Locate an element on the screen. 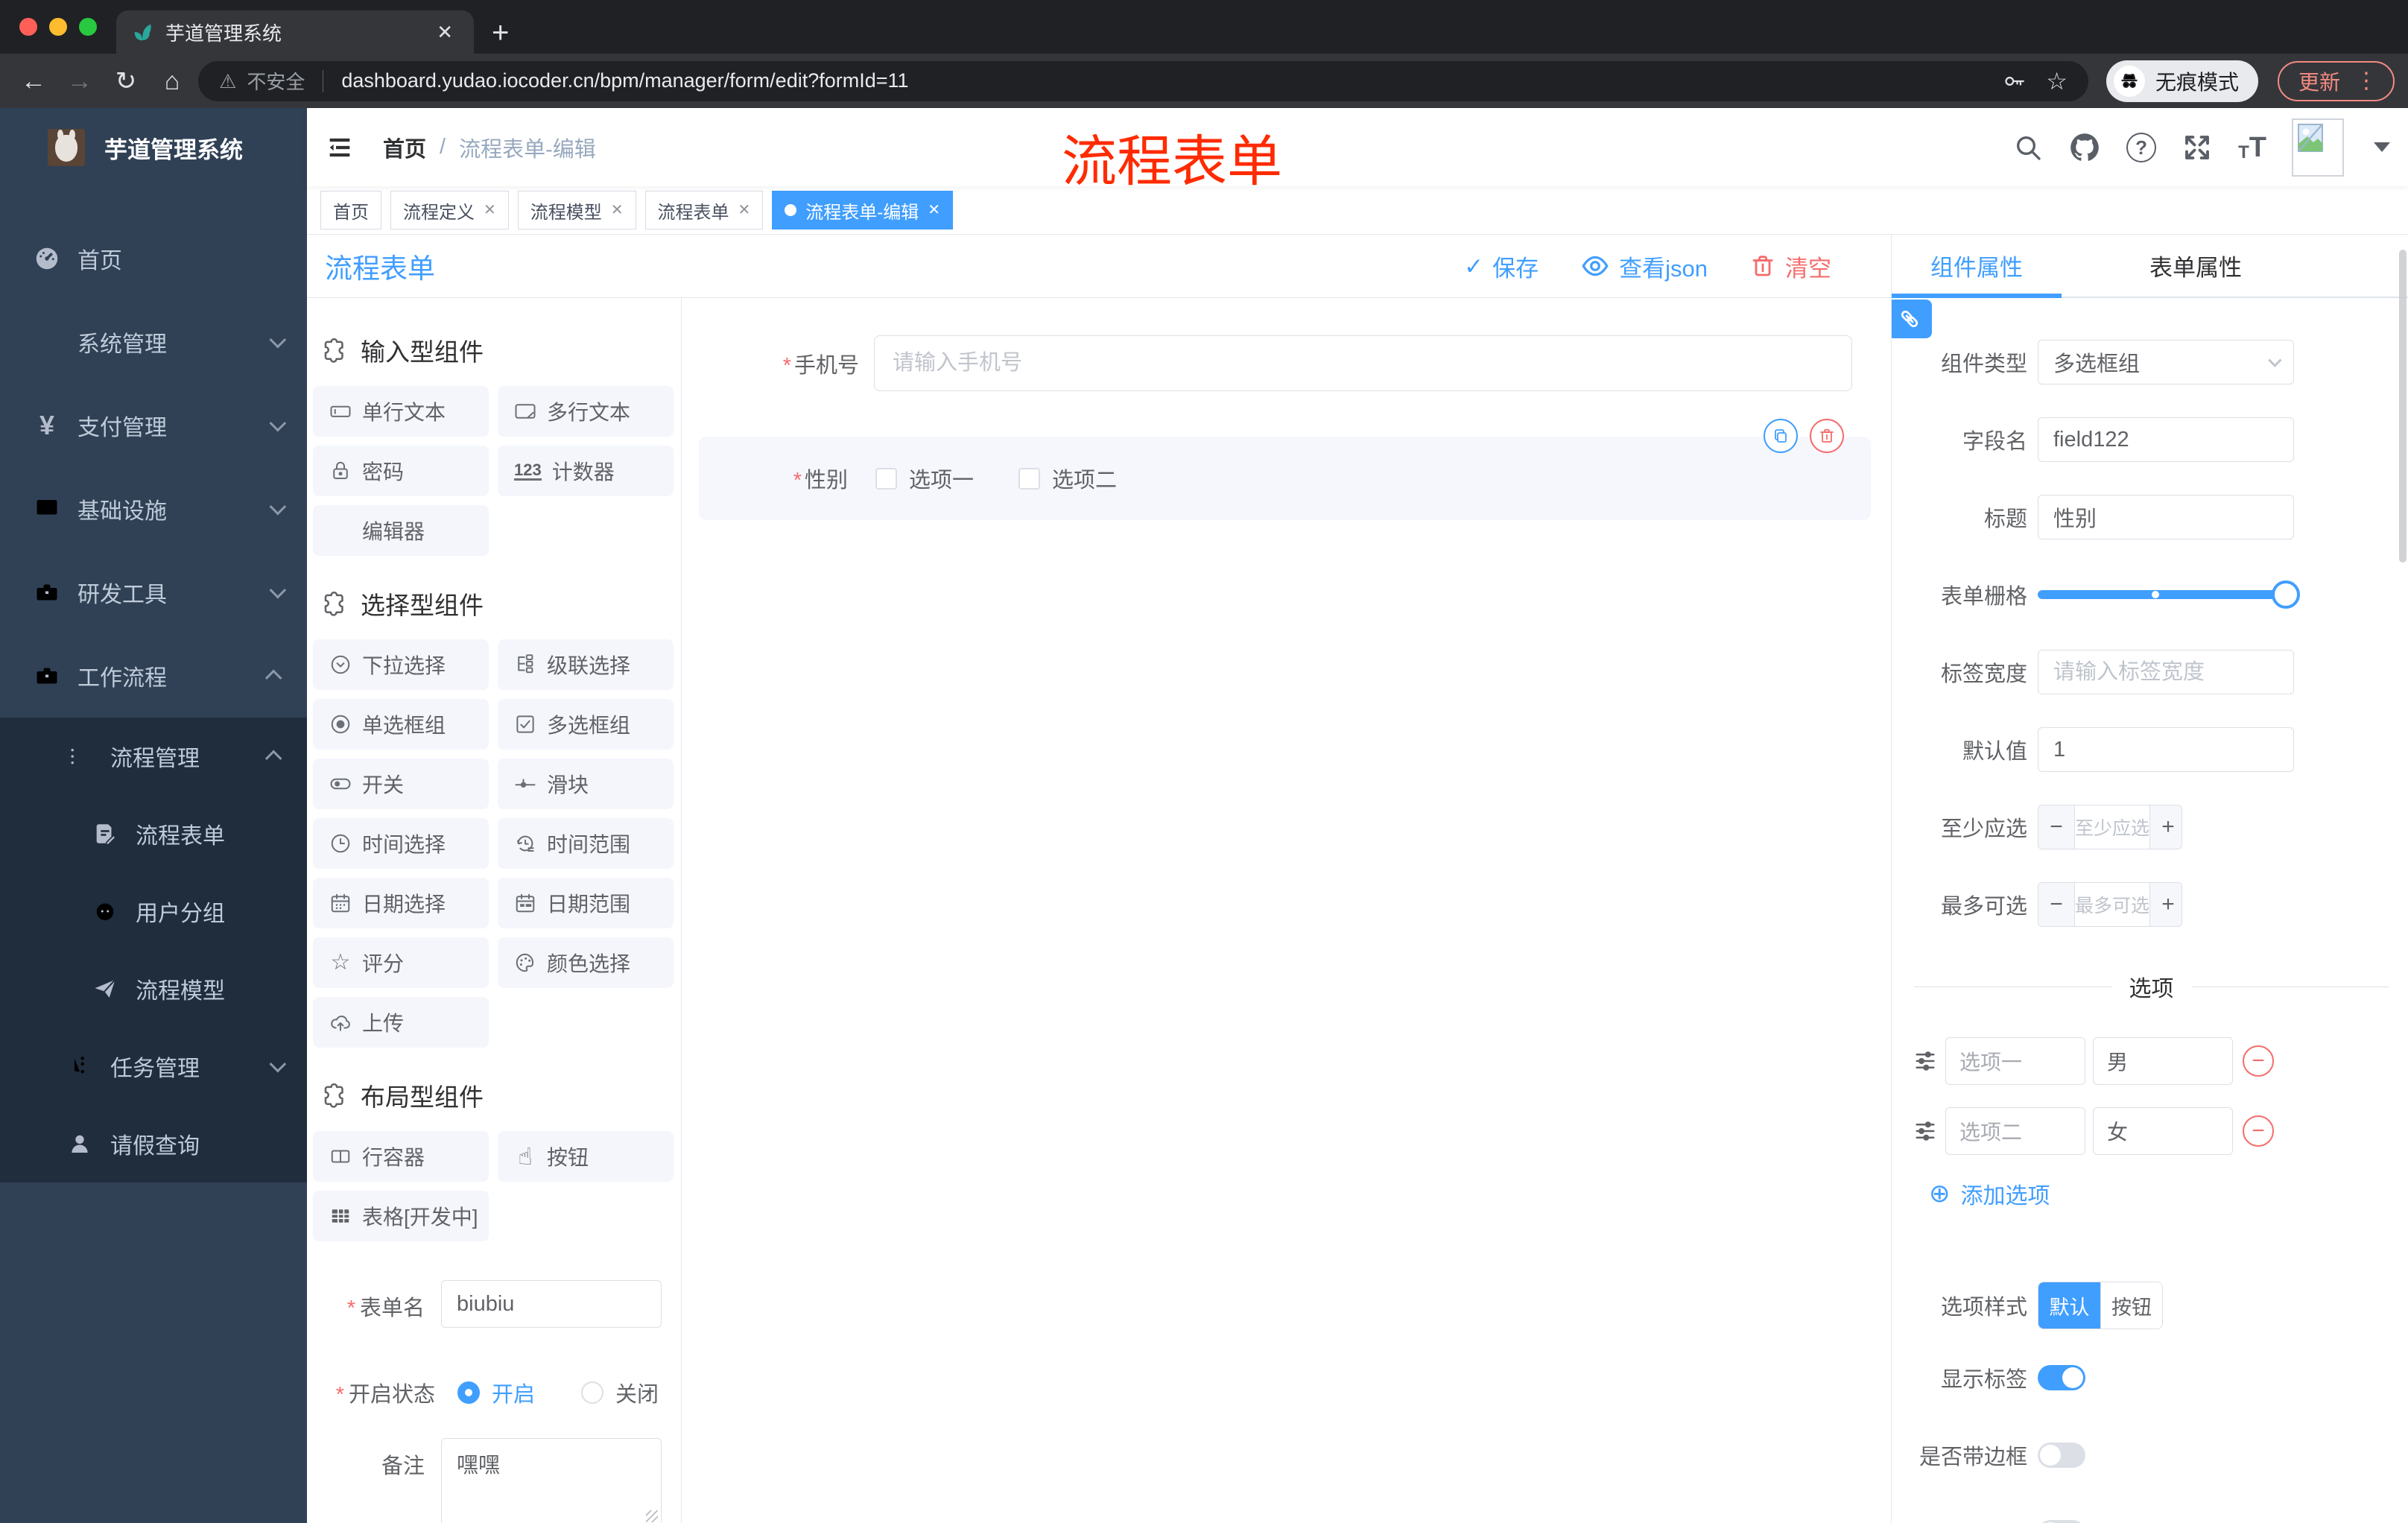 The height and width of the screenshot is (1523, 2408). avatar is located at coordinates (2318, 147).